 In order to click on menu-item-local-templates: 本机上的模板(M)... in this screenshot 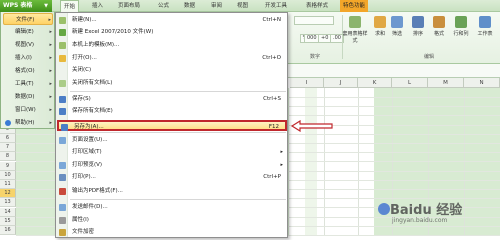, I will do `click(172, 45)`.